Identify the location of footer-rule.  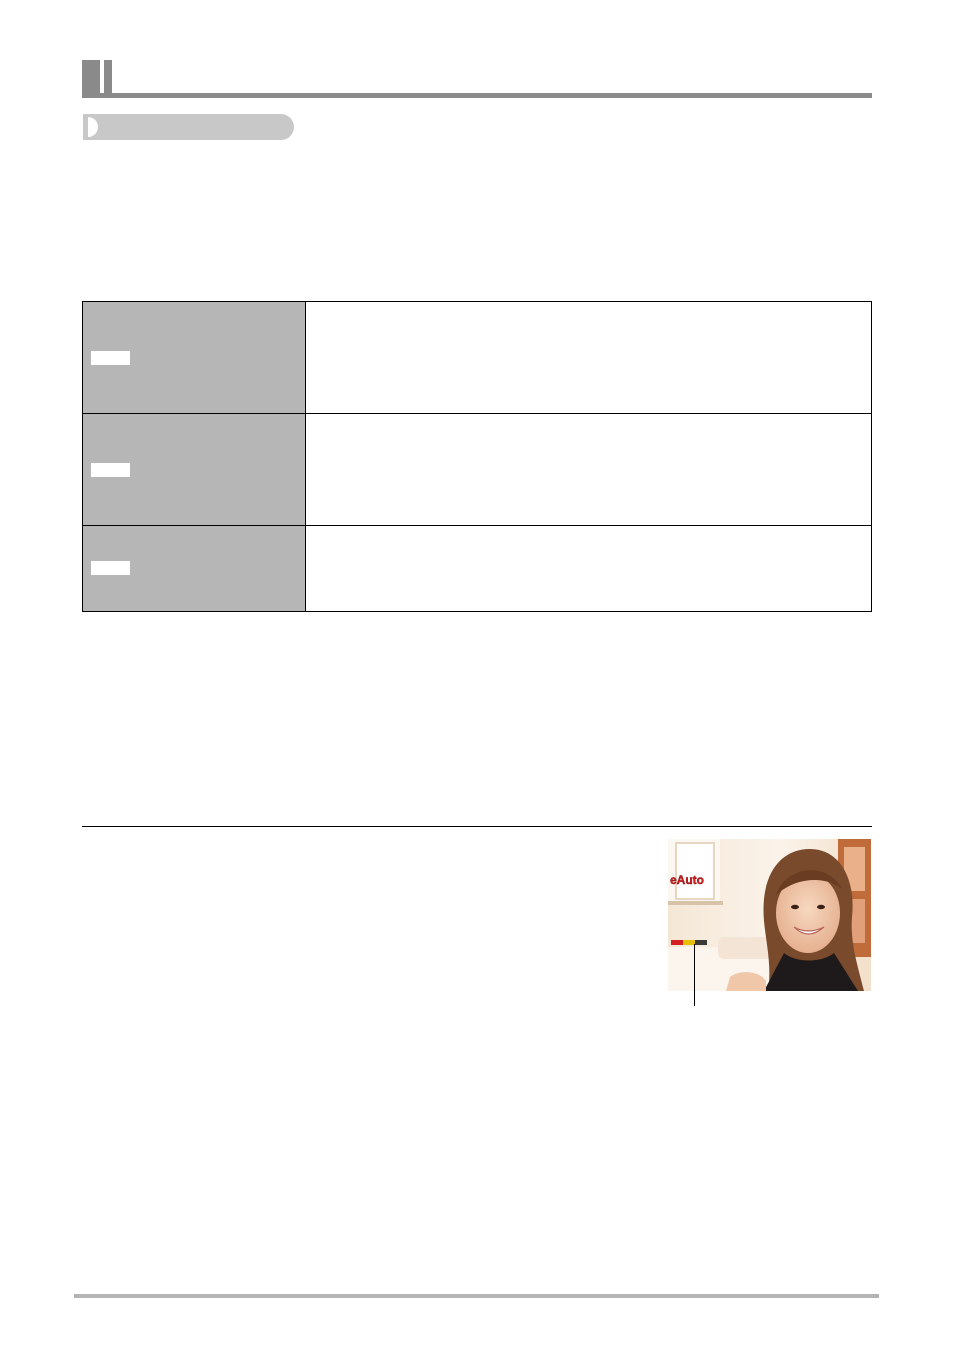
(476, 1296).